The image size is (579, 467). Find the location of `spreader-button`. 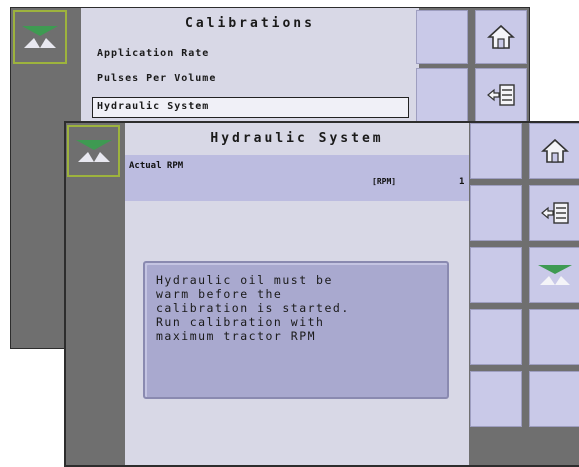

spreader-button is located at coordinates (554, 275).